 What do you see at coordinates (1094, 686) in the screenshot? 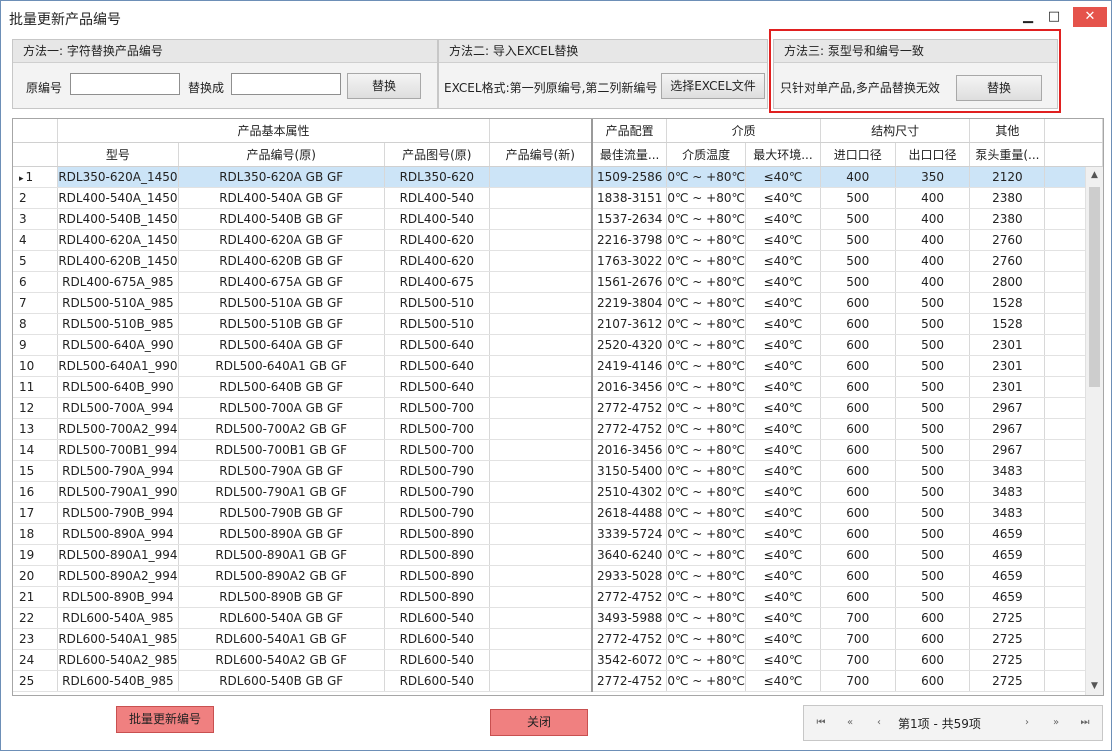
I see `scroll-down-icon: ▼` at bounding box center [1094, 686].